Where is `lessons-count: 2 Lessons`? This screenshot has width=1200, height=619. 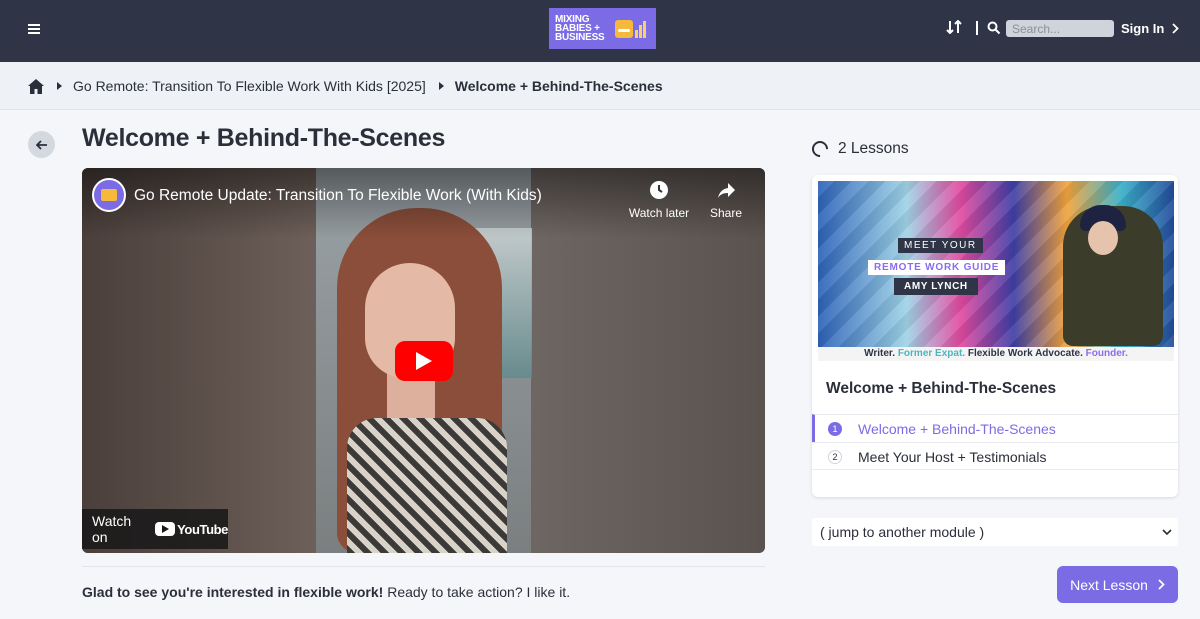 lessons-count: 2 Lessons is located at coordinates (858, 149).